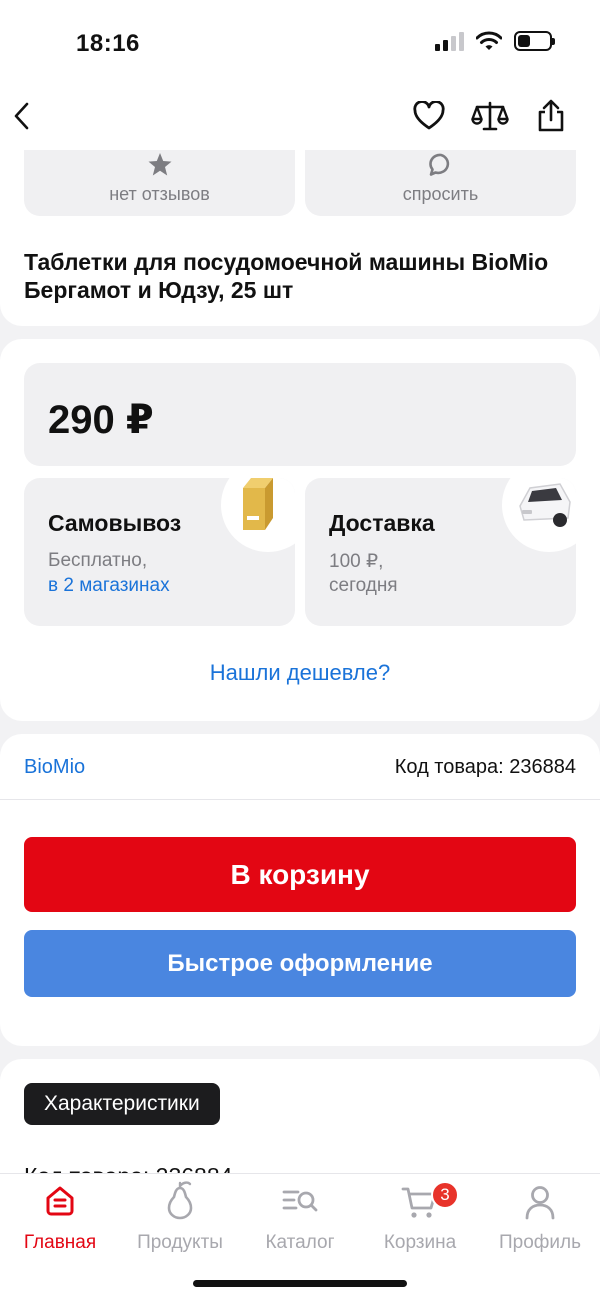 The image size is (600, 1300). Describe the element at coordinates (300, 1283) in the screenshot. I see `home-indicator` at that location.